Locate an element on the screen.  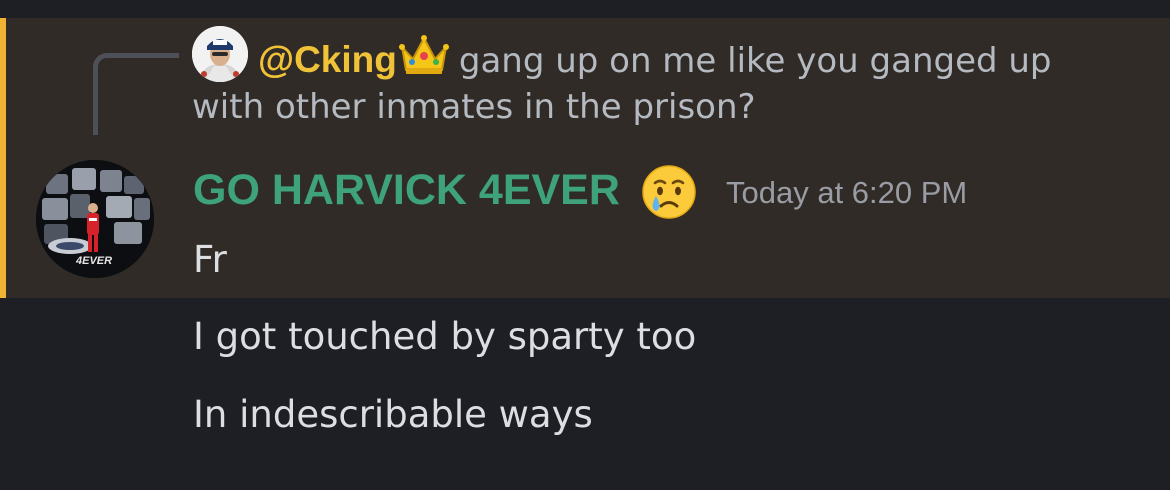
message-line: Fr is located at coordinates (210, 259).